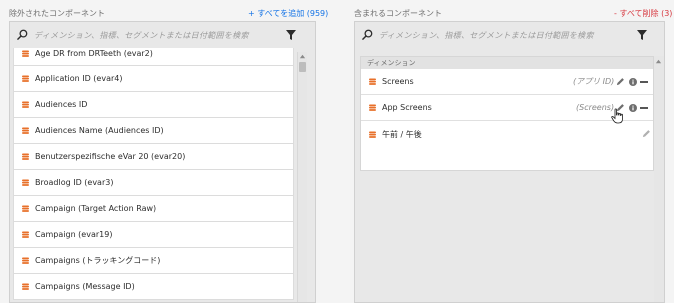 This screenshot has width=674, height=303. What do you see at coordinates (643, 13) in the screenshot?
I see `remove-all-button: - すべて削除 (3)` at bounding box center [643, 13].